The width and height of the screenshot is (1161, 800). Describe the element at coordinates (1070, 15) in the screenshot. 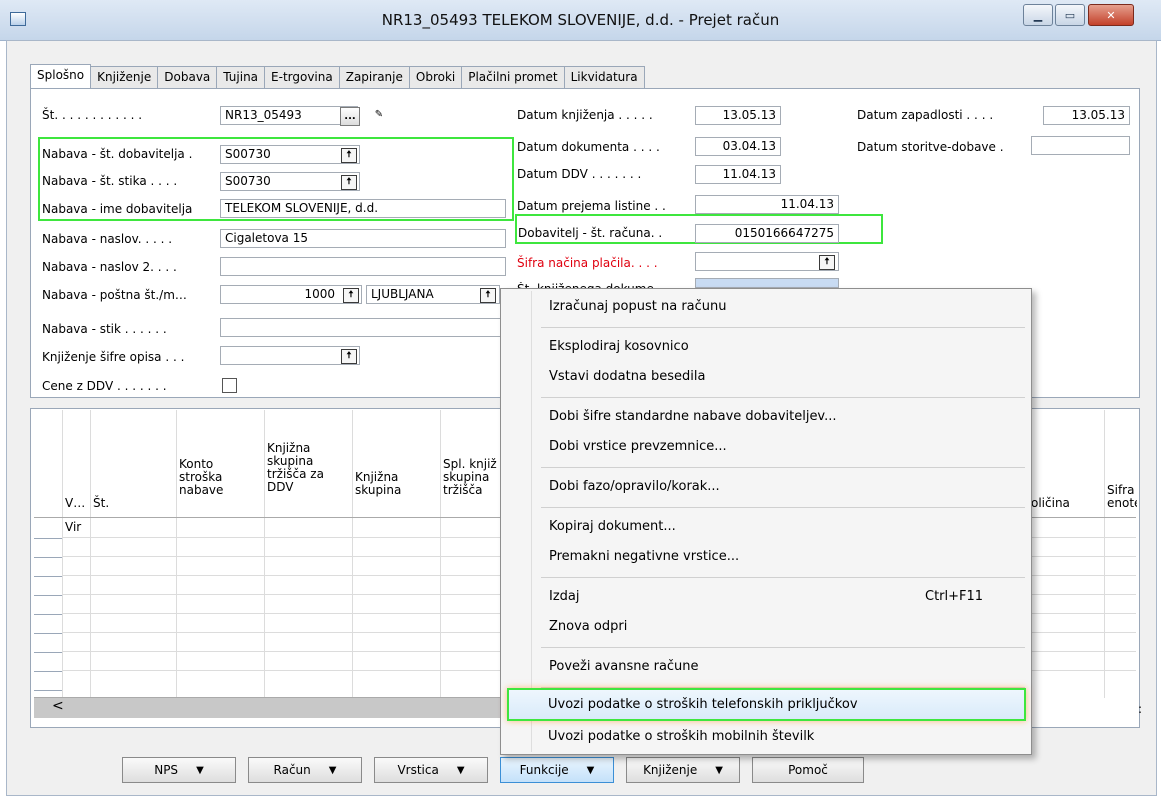

I see `maximize-icon: ▭` at that location.